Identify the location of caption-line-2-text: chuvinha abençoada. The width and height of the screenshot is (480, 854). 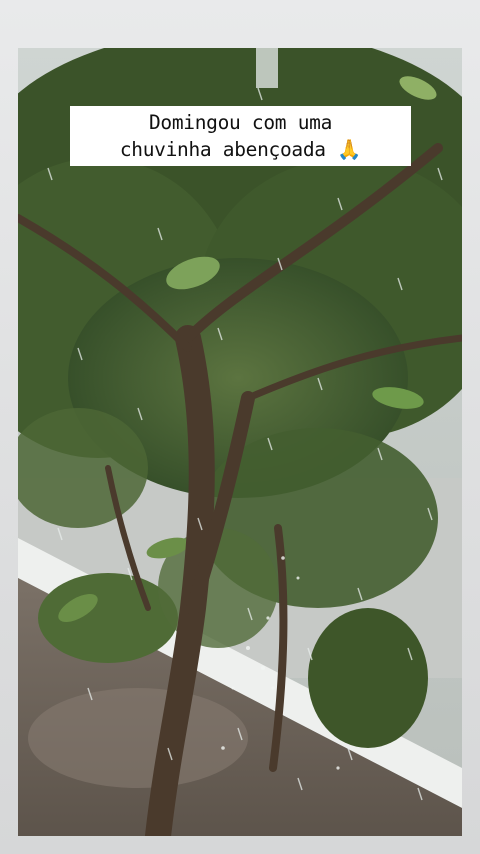
(222, 149).